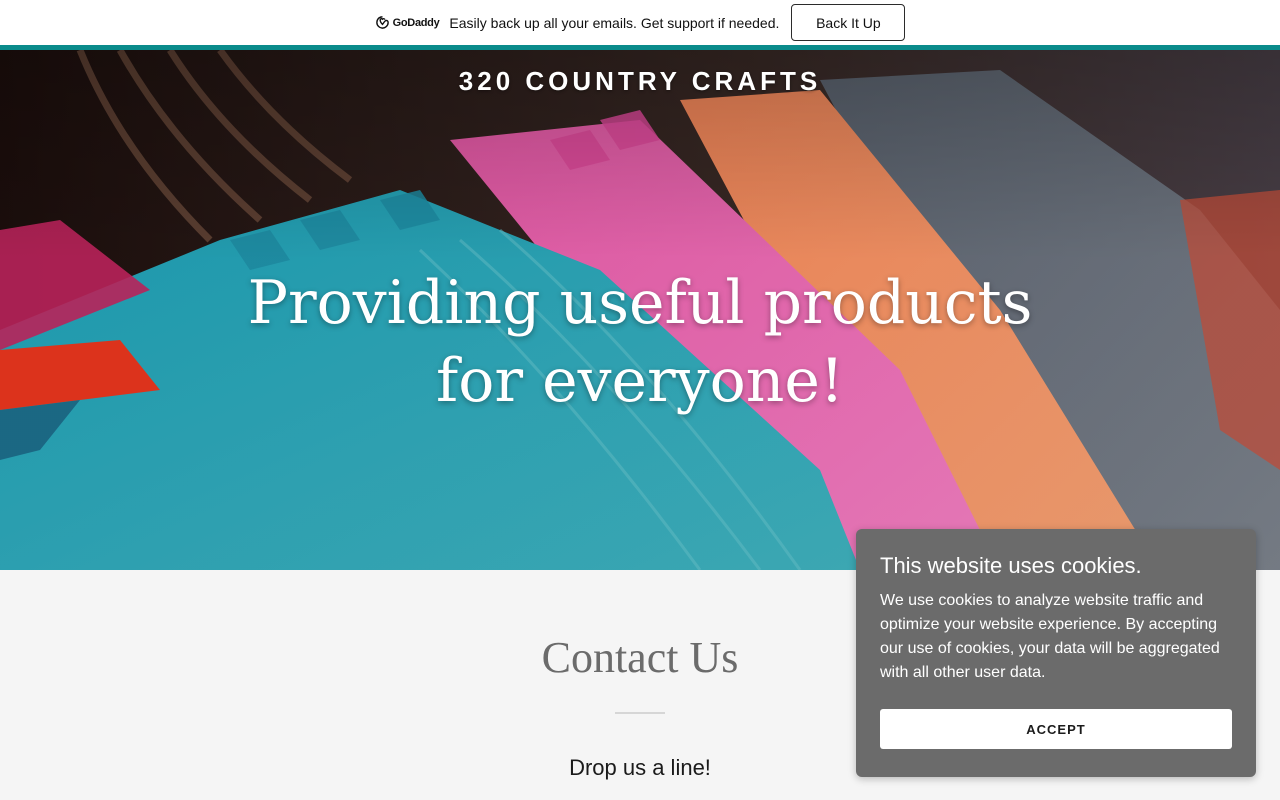 This screenshot has width=1280, height=800. What do you see at coordinates (640, 81) in the screenshot?
I see `site-title: 320 COUNTRY CRAFTS` at bounding box center [640, 81].